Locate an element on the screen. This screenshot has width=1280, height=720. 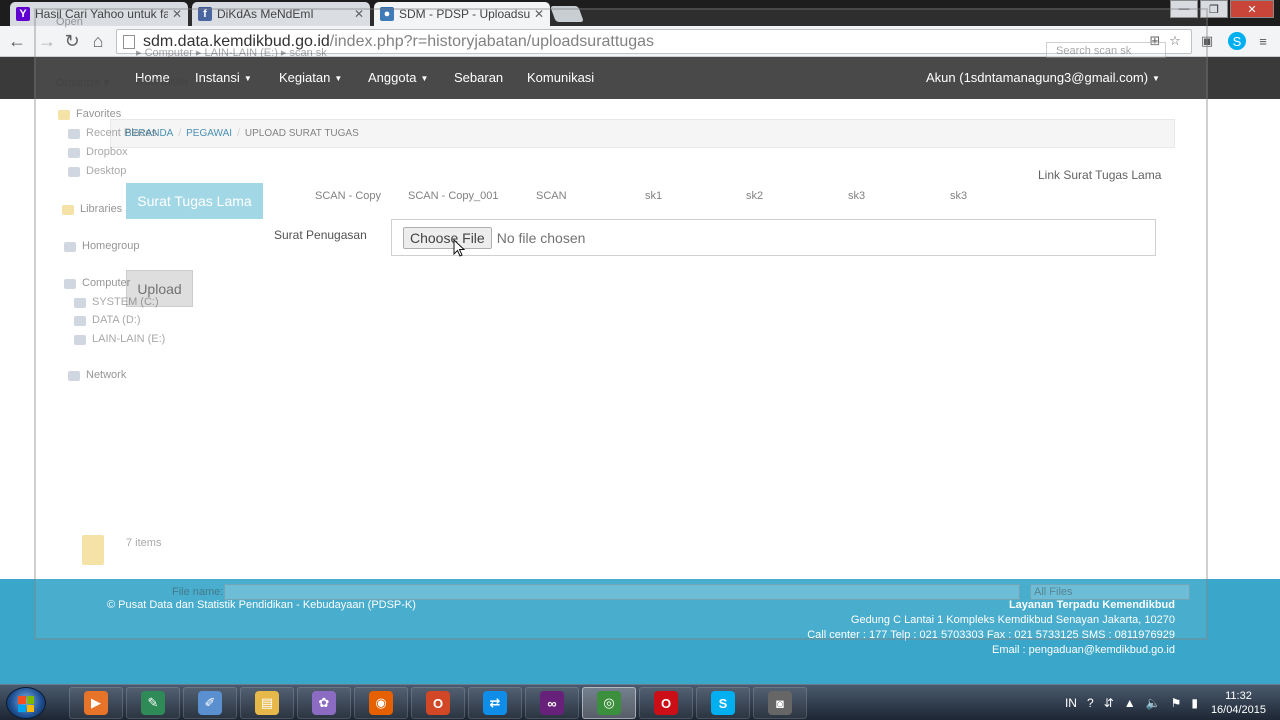
nav-account: Akun (1sdntamanagung3@gmail.com) ▼ is located at coordinates (1043, 77).